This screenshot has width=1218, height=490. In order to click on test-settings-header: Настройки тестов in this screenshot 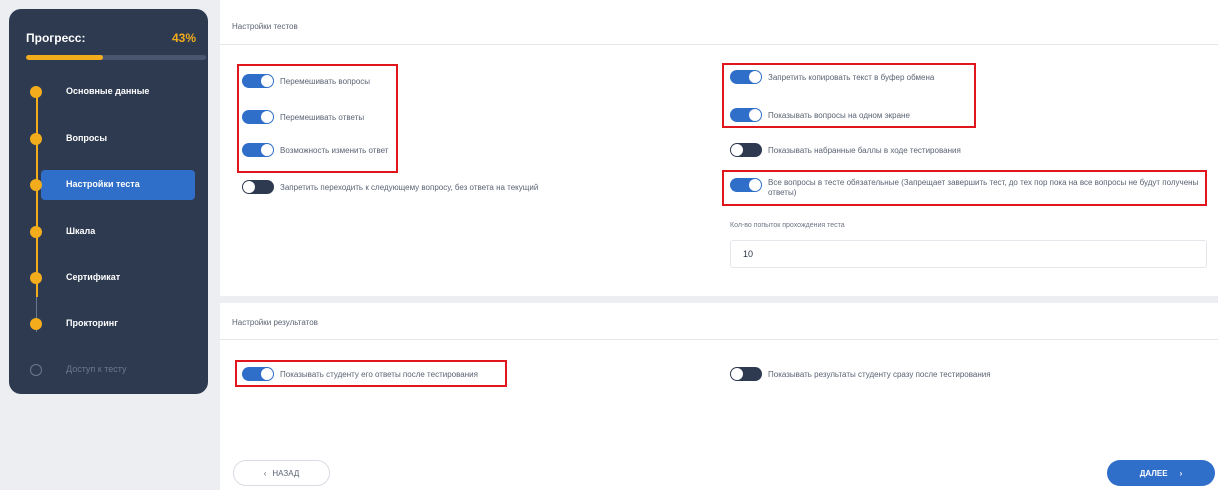, I will do `click(719, 22)`.